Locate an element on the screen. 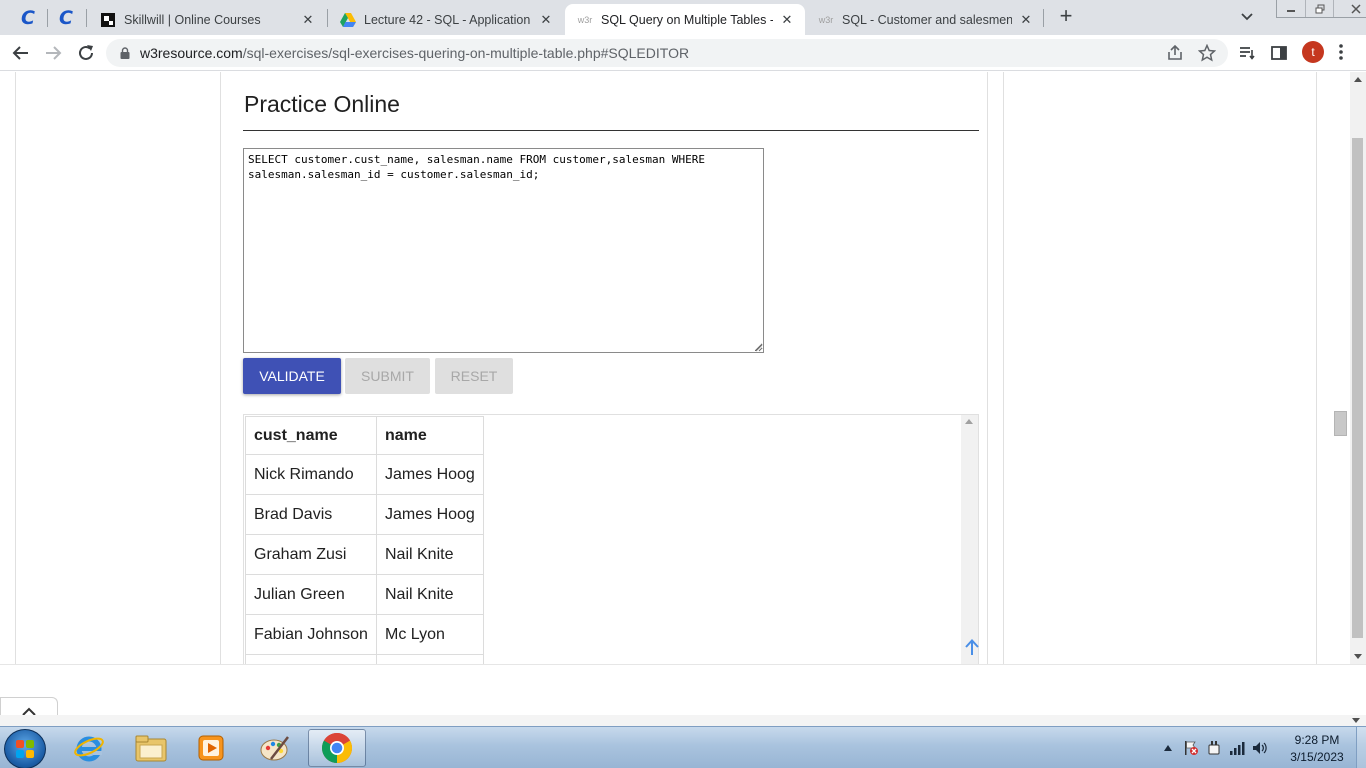 Image resolution: width=1366 pixels, height=768 pixels. paint-palette-icon is located at coordinates (274, 748).